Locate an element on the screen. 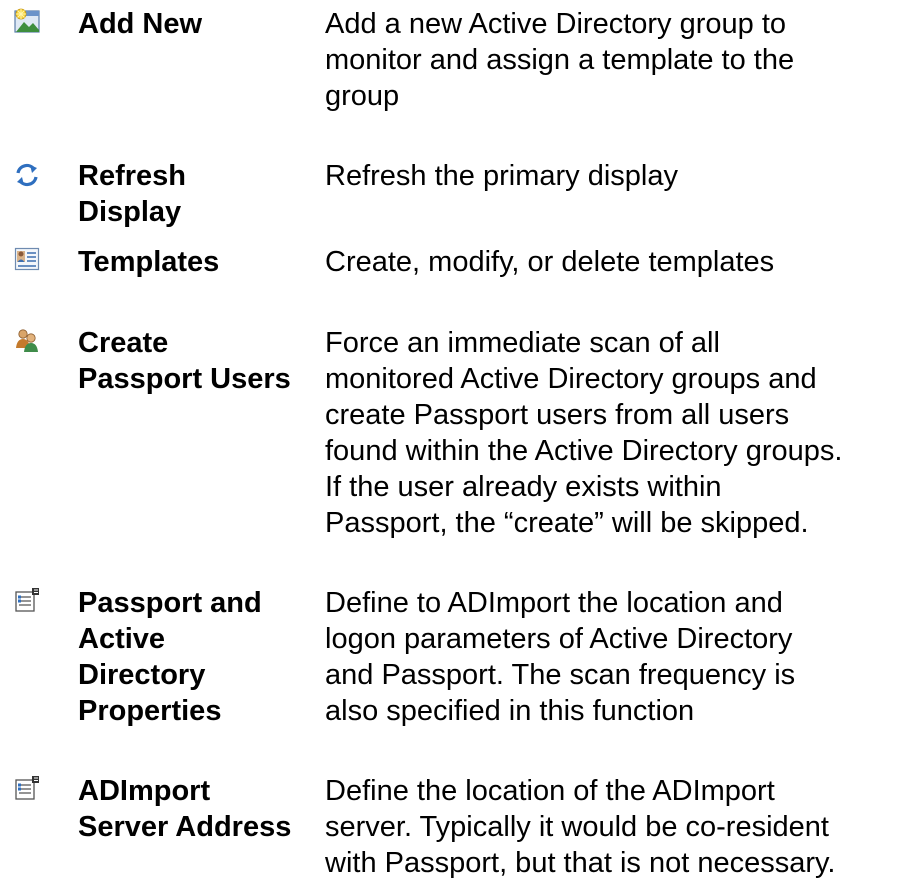 Image resolution: width=915 pixels, height=893 pixels. command-name: Templates is located at coordinates (149, 262).